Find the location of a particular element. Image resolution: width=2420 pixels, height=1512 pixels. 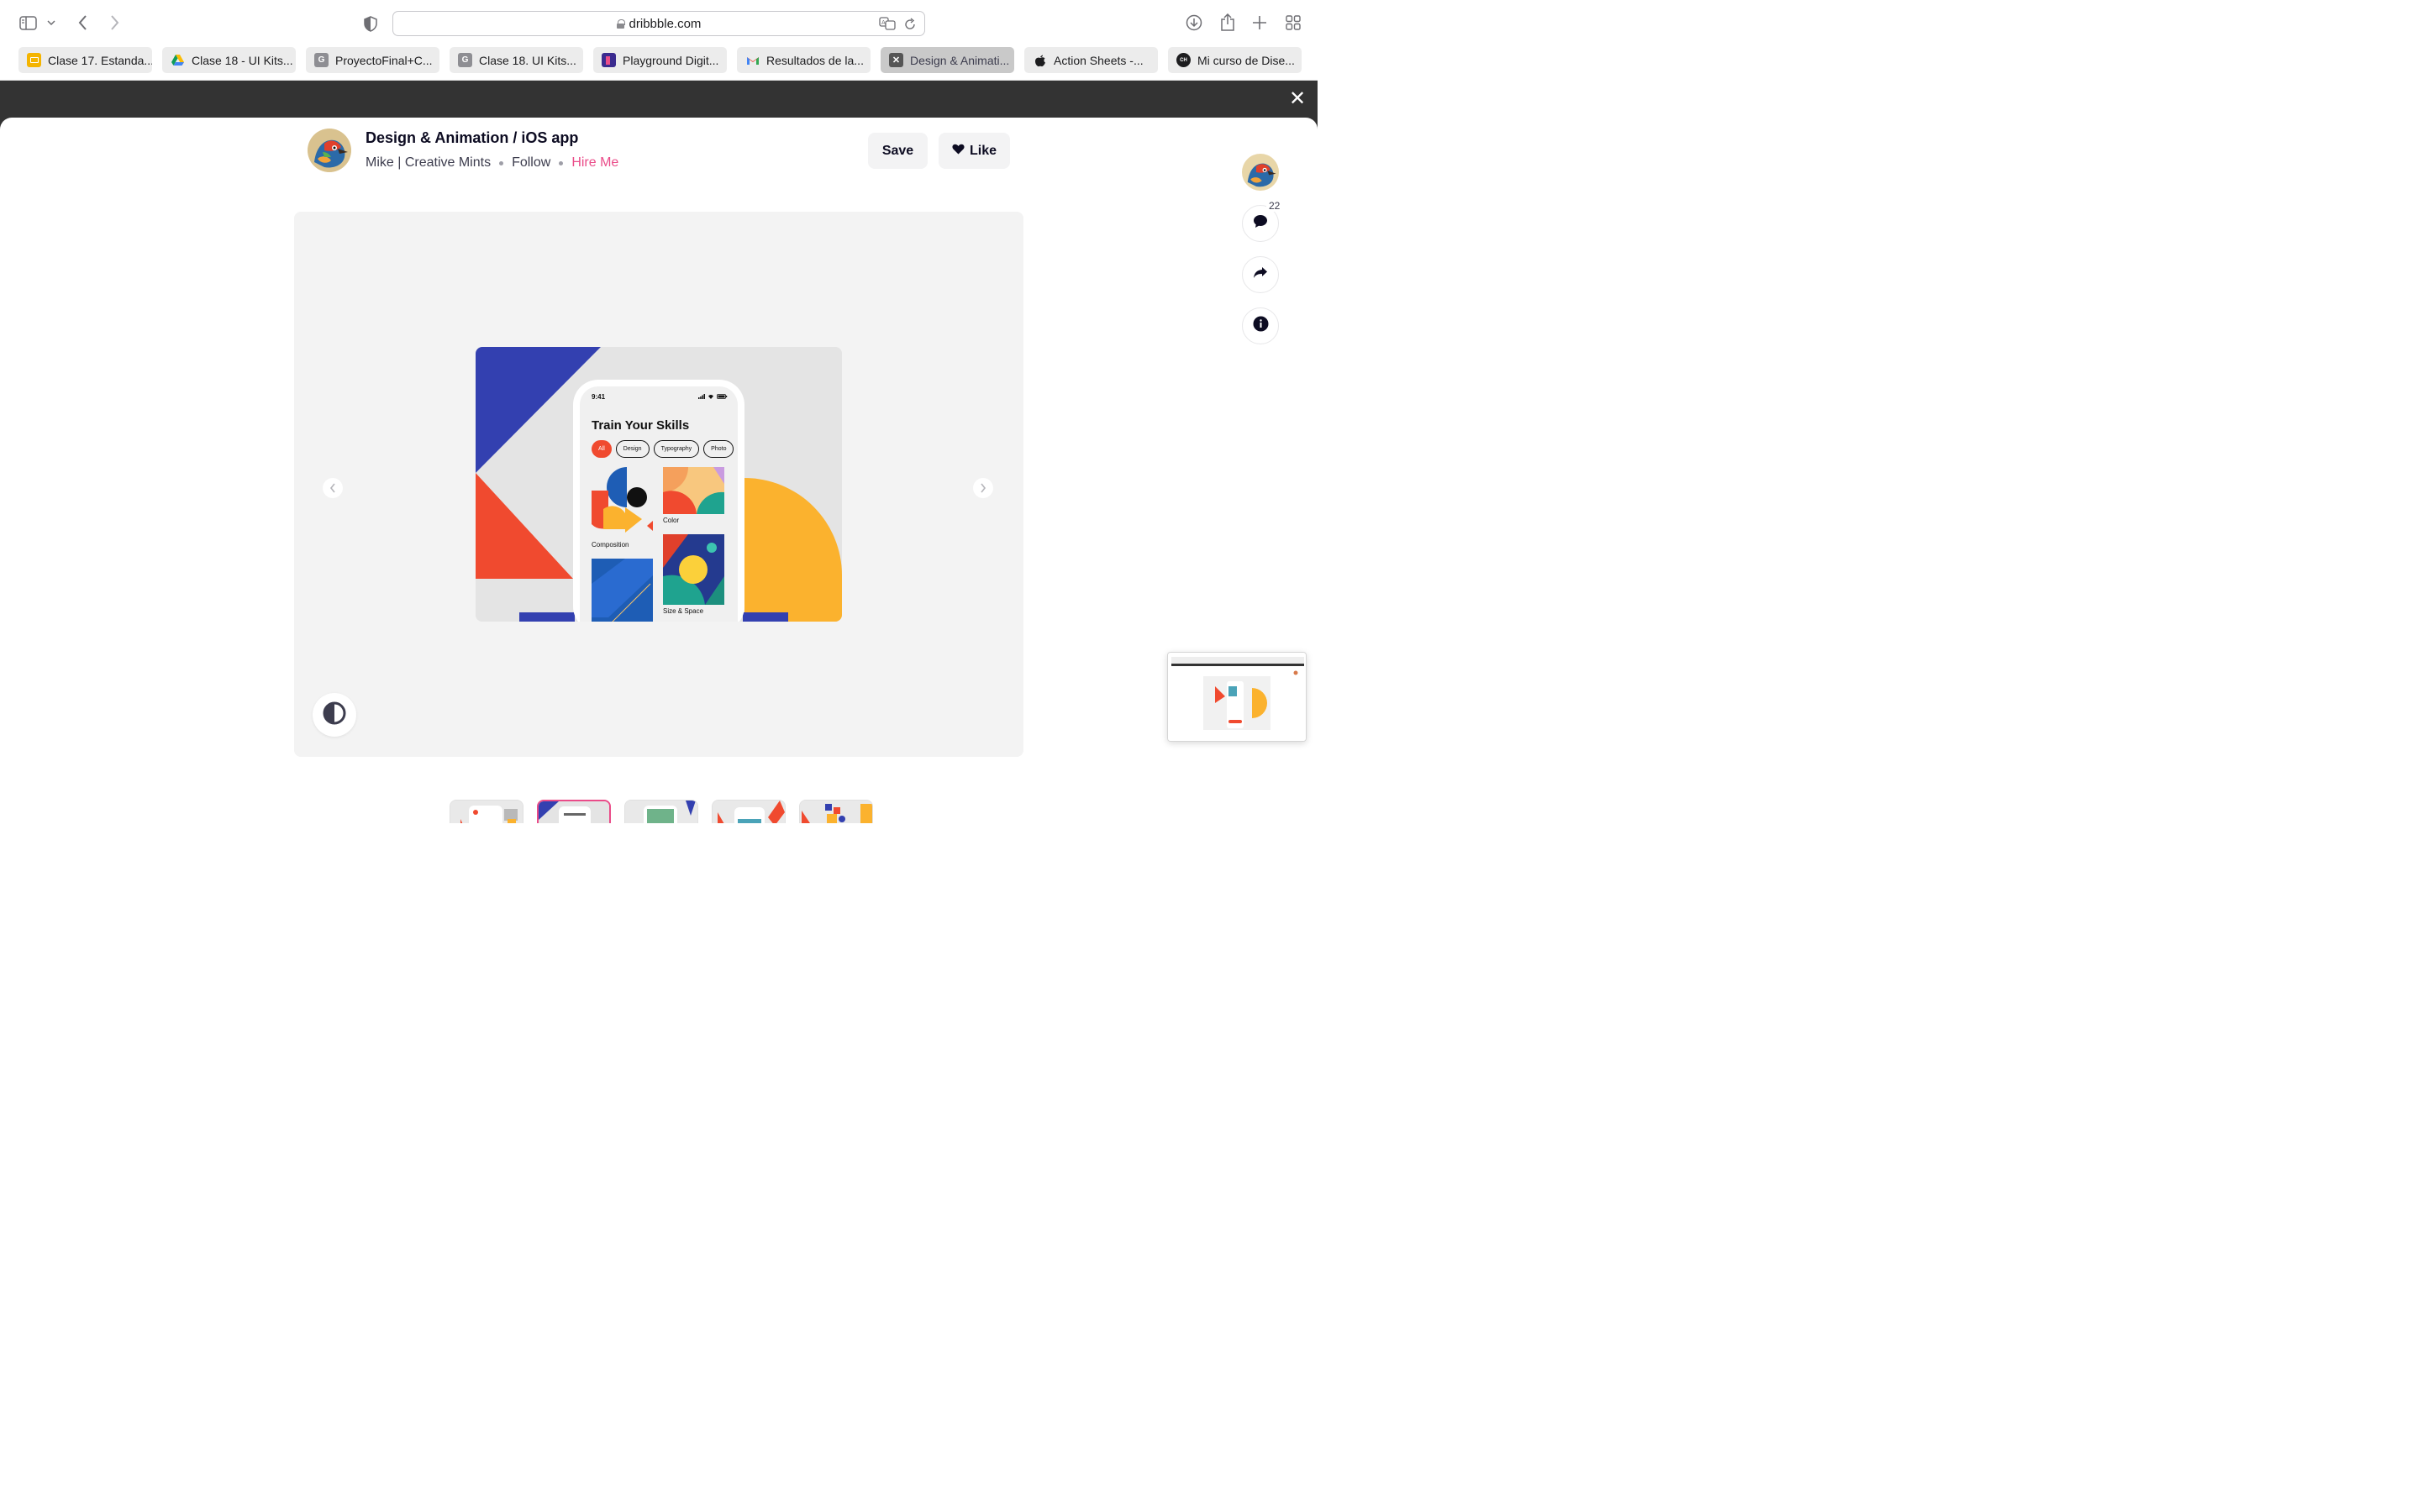

comment-icon is located at coordinates (1260, 223).